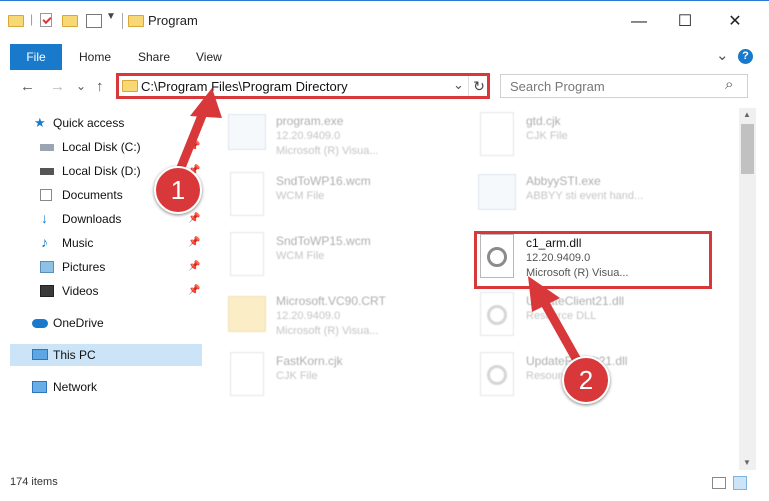 This screenshot has width=769, height=501. I want to click on arrow-two-shaft, so click(560, 330).